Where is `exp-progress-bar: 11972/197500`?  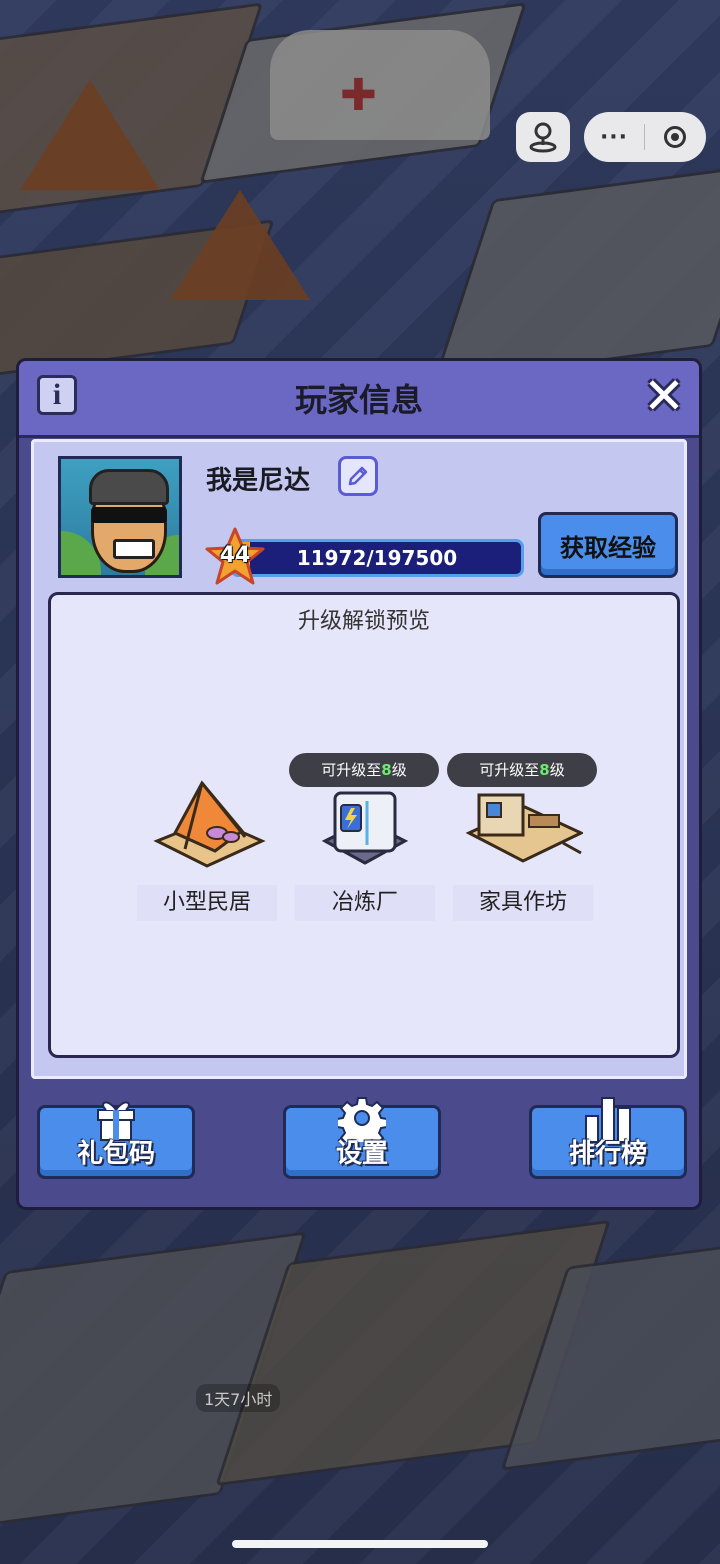
exp-progress-bar: 11972/197500 is located at coordinates (377, 558).